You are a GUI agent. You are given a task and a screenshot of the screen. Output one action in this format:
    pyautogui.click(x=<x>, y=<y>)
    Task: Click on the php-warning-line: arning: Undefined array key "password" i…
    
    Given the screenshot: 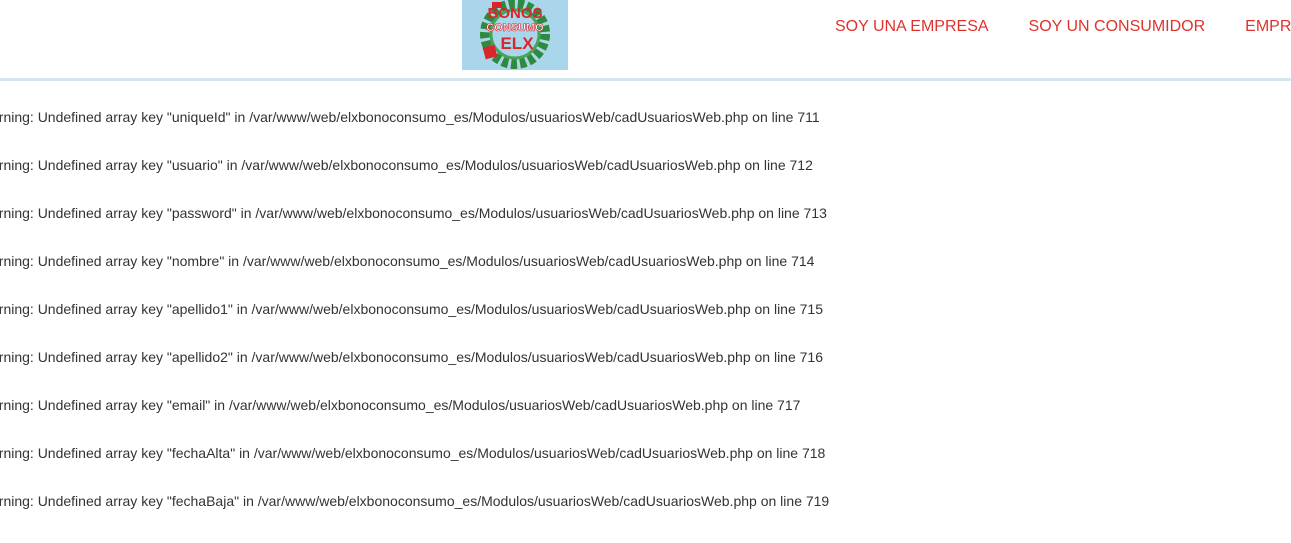 What is the action you would take?
    pyautogui.click(x=413, y=213)
    